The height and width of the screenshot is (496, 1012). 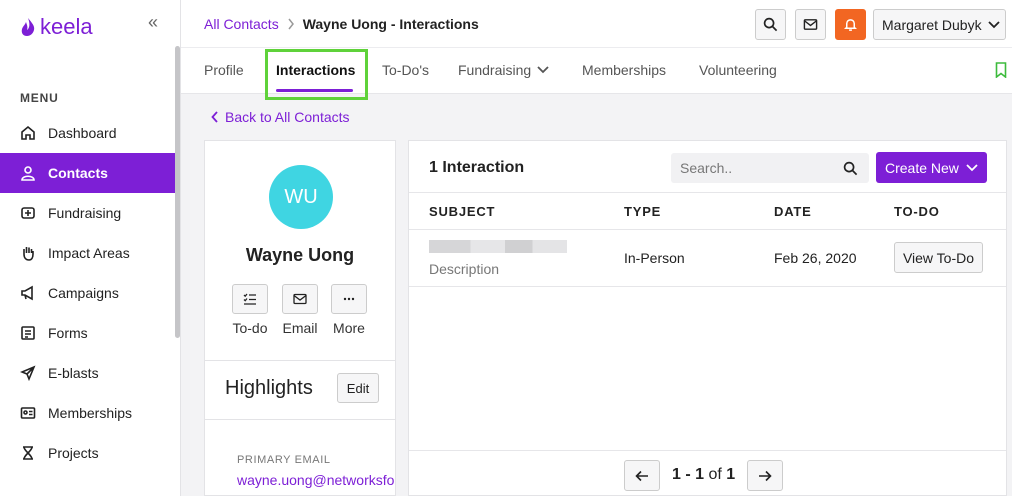 I want to click on more-action-button: More, so click(x=349, y=310).